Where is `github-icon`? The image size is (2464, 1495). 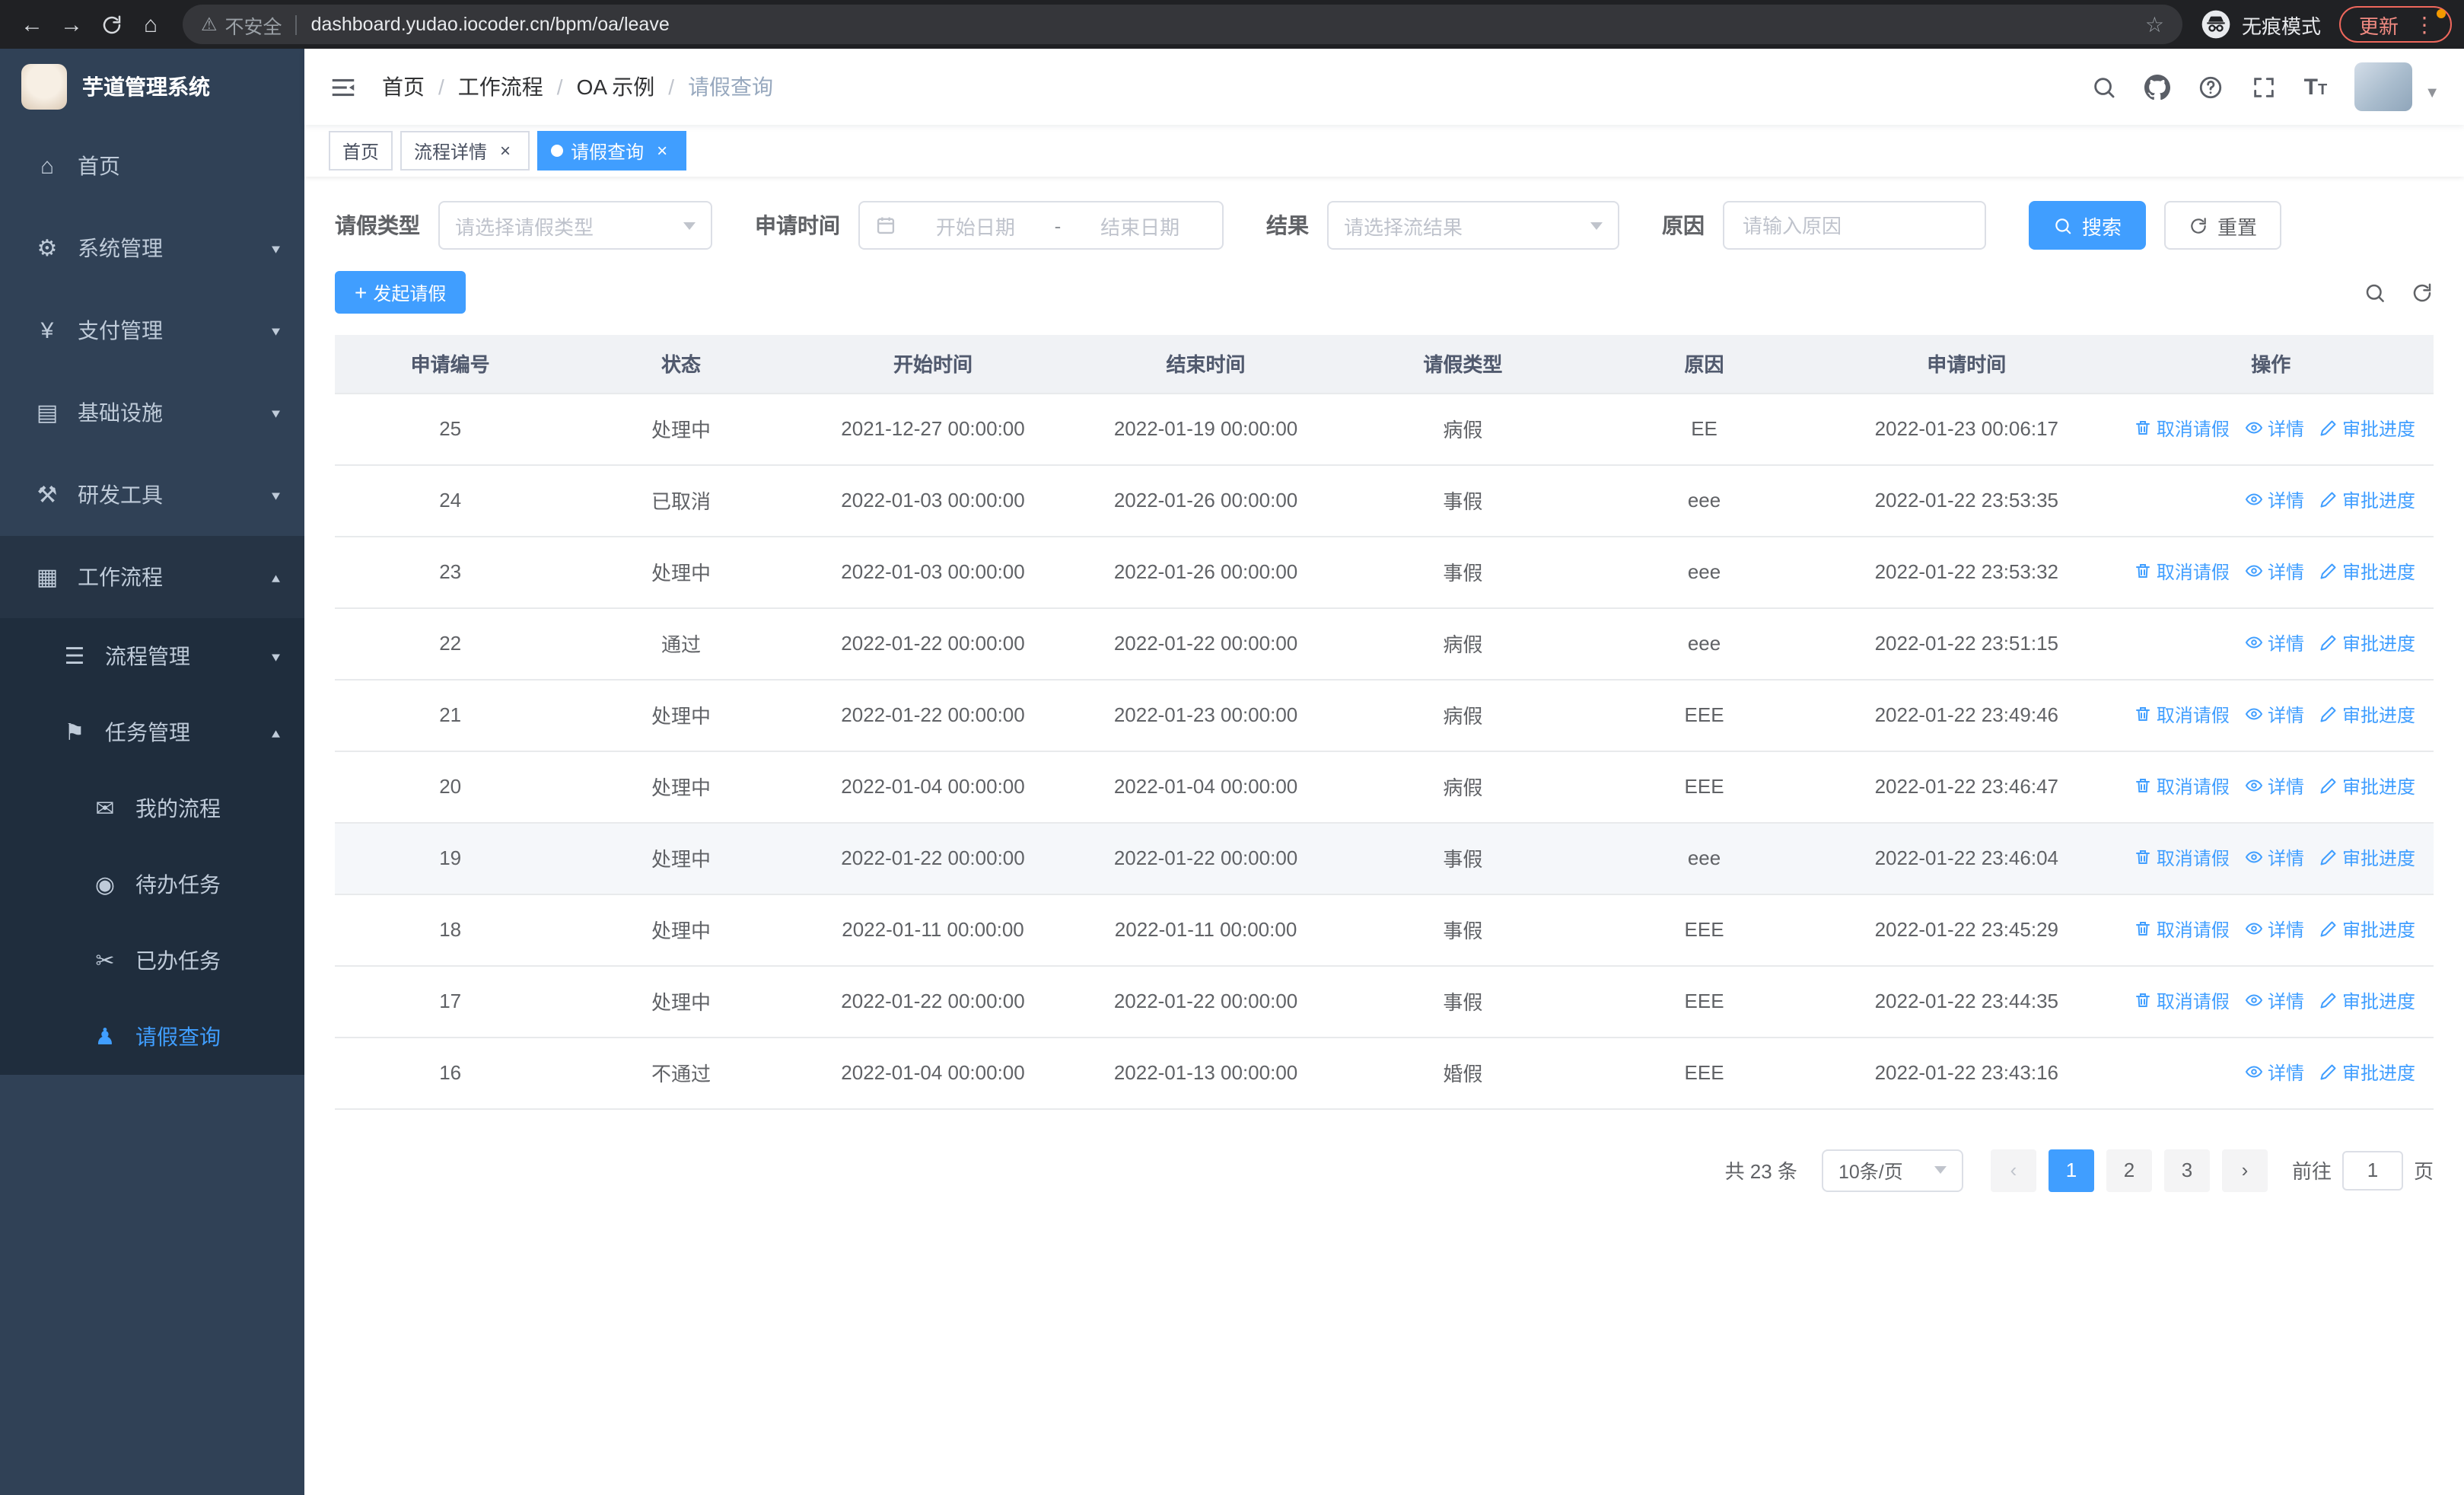 github-icon is located at coordinates (2157, 87).